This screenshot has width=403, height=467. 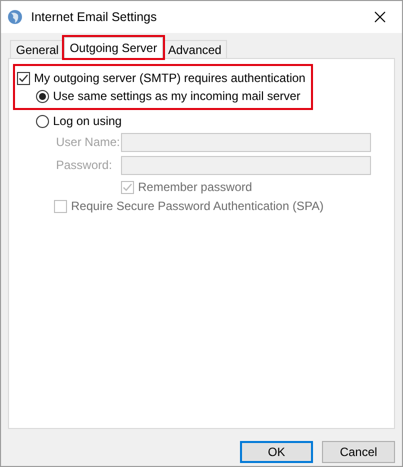 I want to click on checkbox-label: Require Secure Password Authentication (SPA), so click(x=197, y=206).